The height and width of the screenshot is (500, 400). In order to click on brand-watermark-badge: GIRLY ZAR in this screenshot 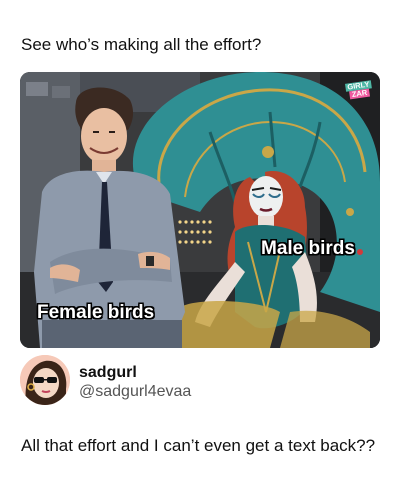, I will do `click(358, 90)`.